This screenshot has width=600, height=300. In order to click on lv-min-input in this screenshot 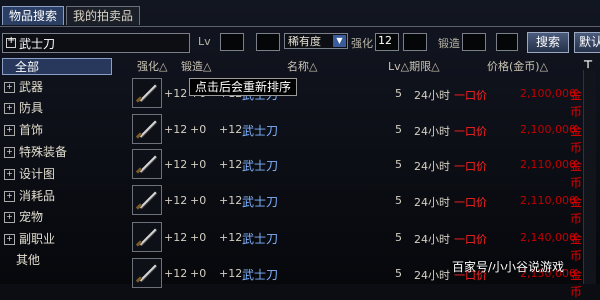, I will do `click(232, 42)`.